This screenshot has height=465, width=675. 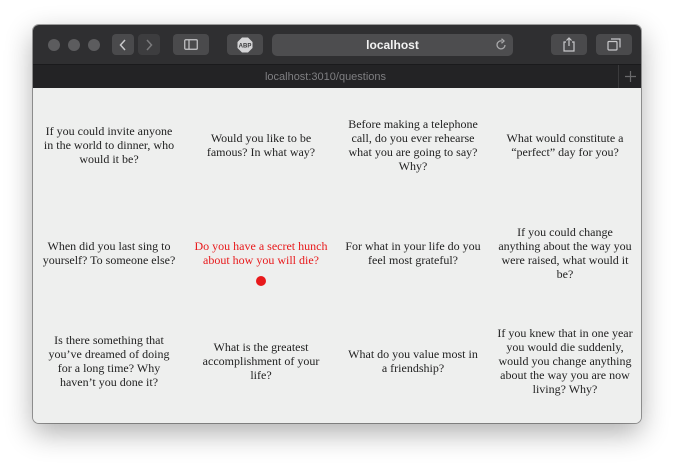 I want to click on browser-toolbar: ABP localhost, so click(x=337, y=44).